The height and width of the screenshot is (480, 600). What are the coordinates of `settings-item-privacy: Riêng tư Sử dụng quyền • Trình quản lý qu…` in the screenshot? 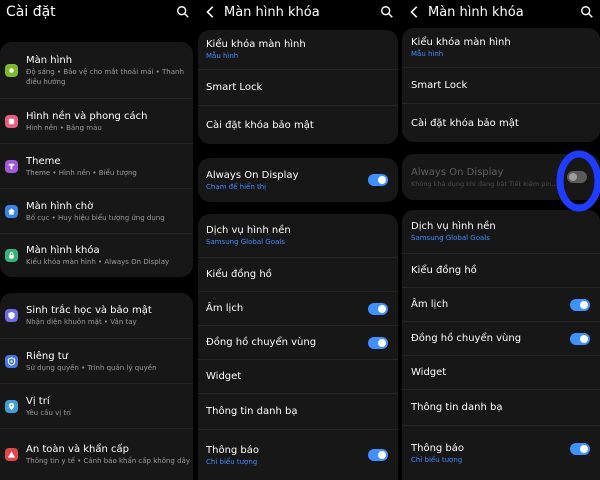 It's located at (96, 361).